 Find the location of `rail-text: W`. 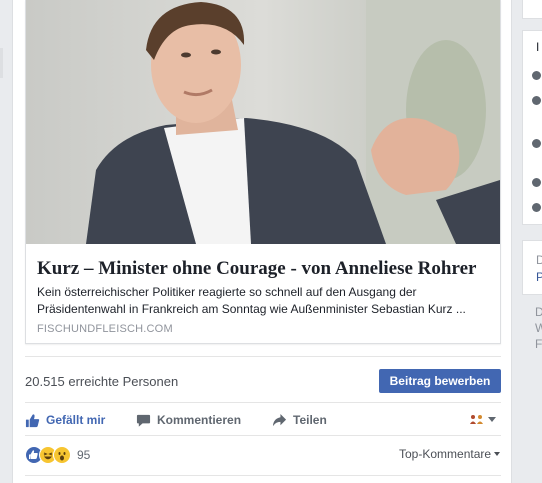

rail-text: W is located at coordinates (538, 328).